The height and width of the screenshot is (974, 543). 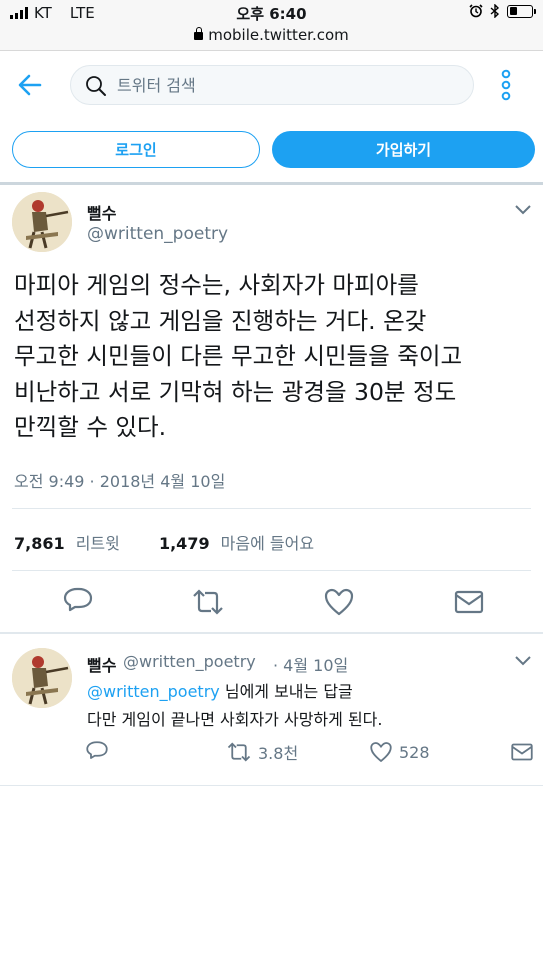 I want to click on status-right, so click(x=502, y=11).